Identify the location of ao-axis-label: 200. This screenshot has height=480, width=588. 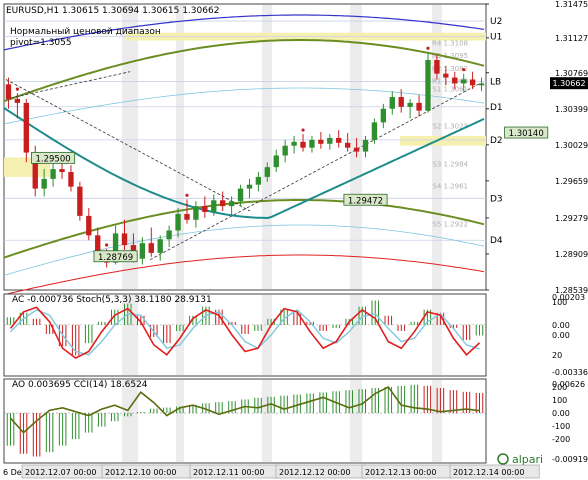
(559, 387).